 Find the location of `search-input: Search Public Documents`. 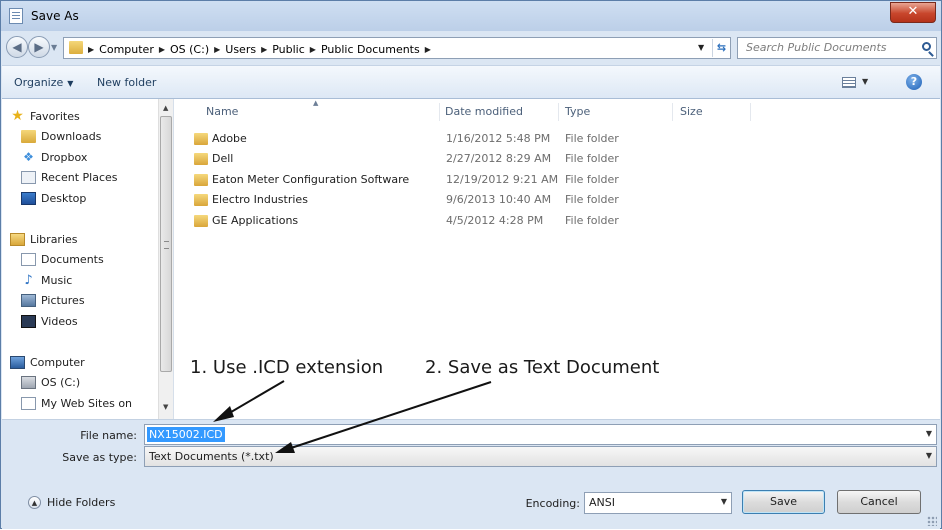

search-input: Search Public Documents is located at coordinates (837, 48).